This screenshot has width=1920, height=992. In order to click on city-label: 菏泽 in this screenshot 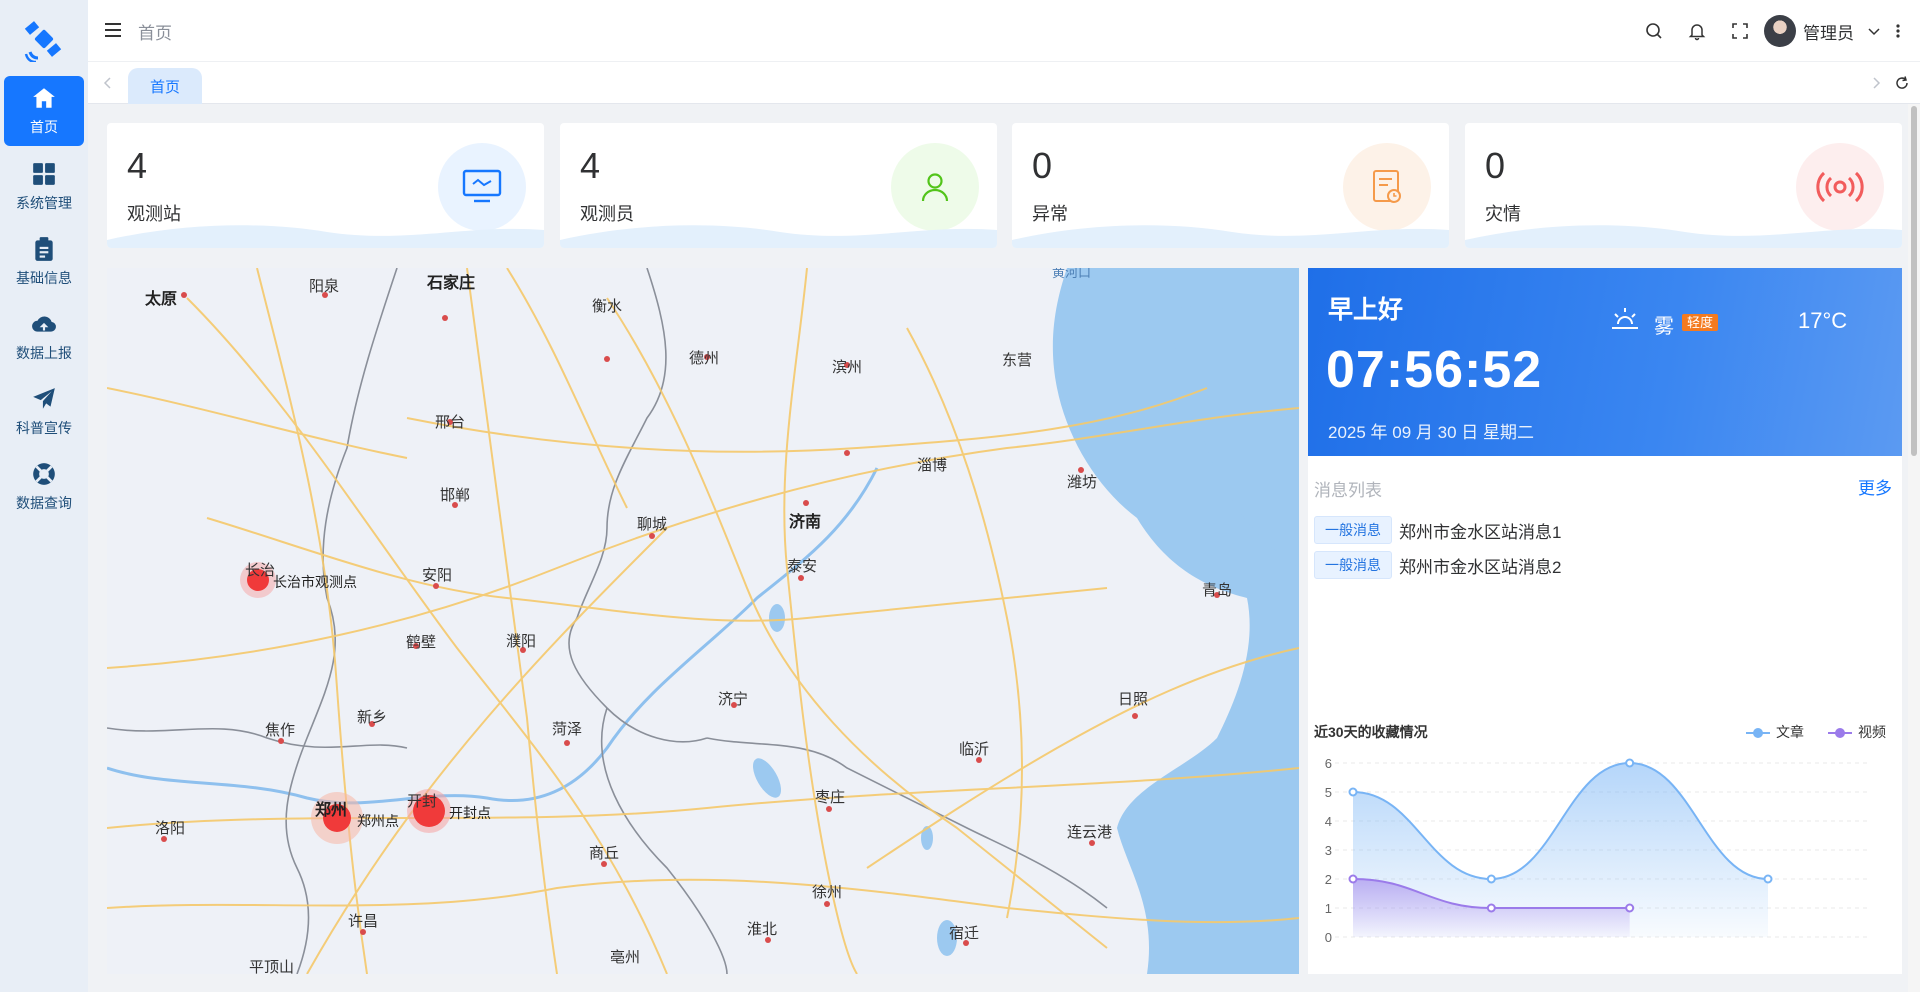, I will do `click(567, 729)`.